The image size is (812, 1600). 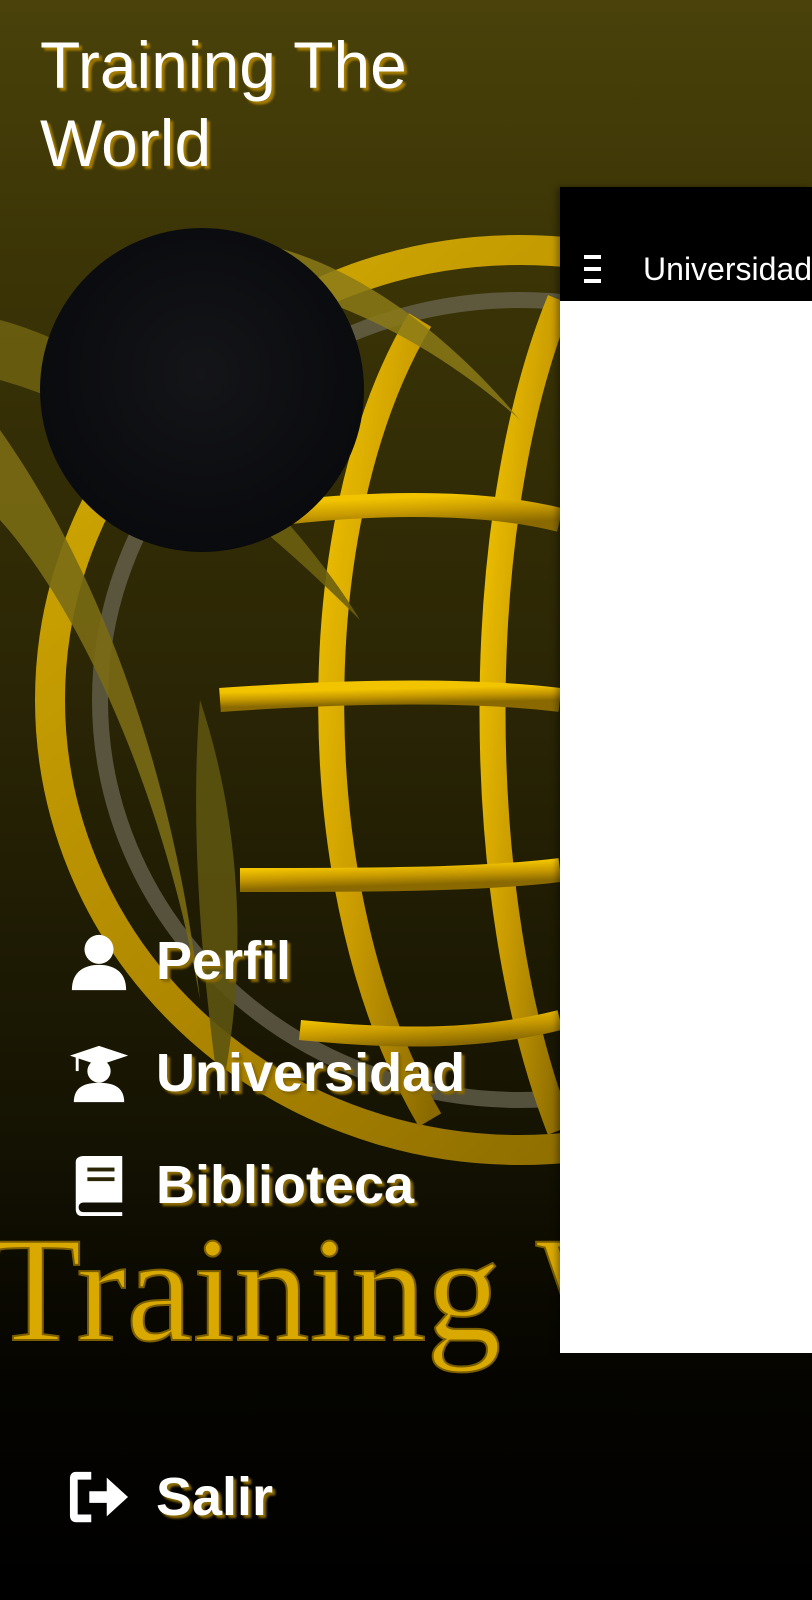 I want to click on app-bar: Universidad, so click(x=686, y=269).